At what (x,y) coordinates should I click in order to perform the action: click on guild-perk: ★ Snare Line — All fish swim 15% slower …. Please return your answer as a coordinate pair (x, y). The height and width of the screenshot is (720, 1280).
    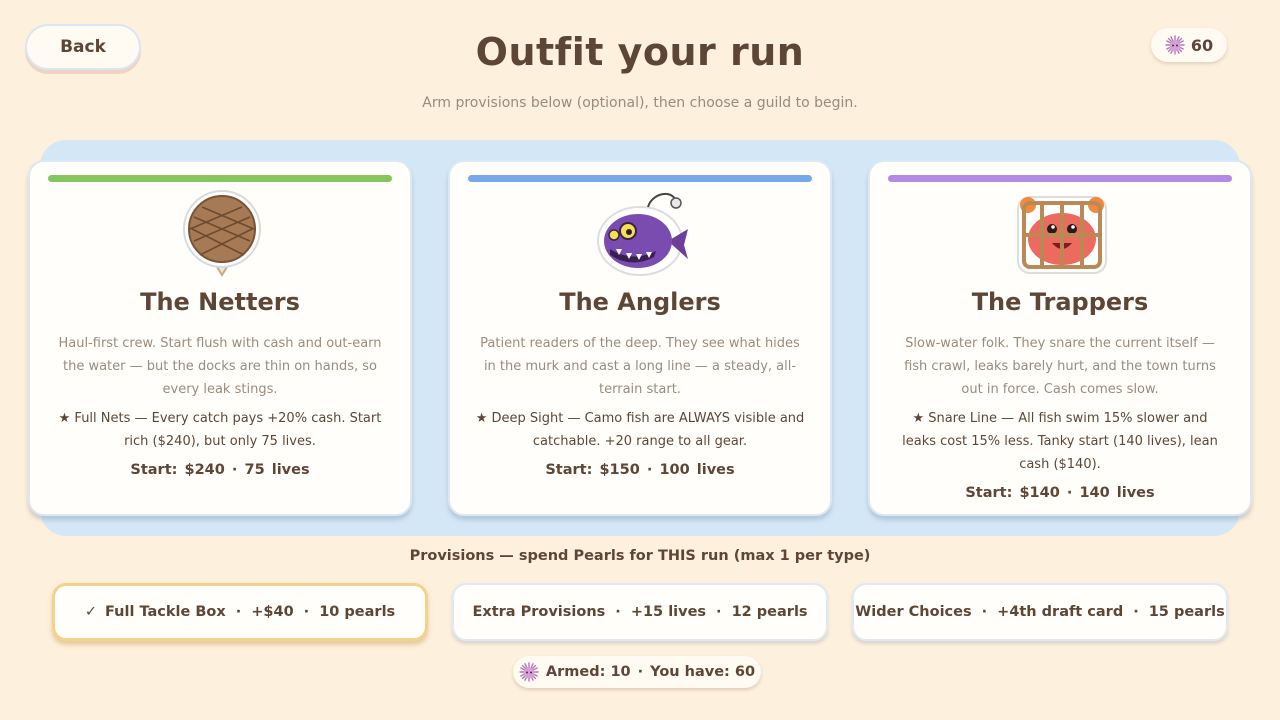
    Looking at the image, I should click on (1060, 441).